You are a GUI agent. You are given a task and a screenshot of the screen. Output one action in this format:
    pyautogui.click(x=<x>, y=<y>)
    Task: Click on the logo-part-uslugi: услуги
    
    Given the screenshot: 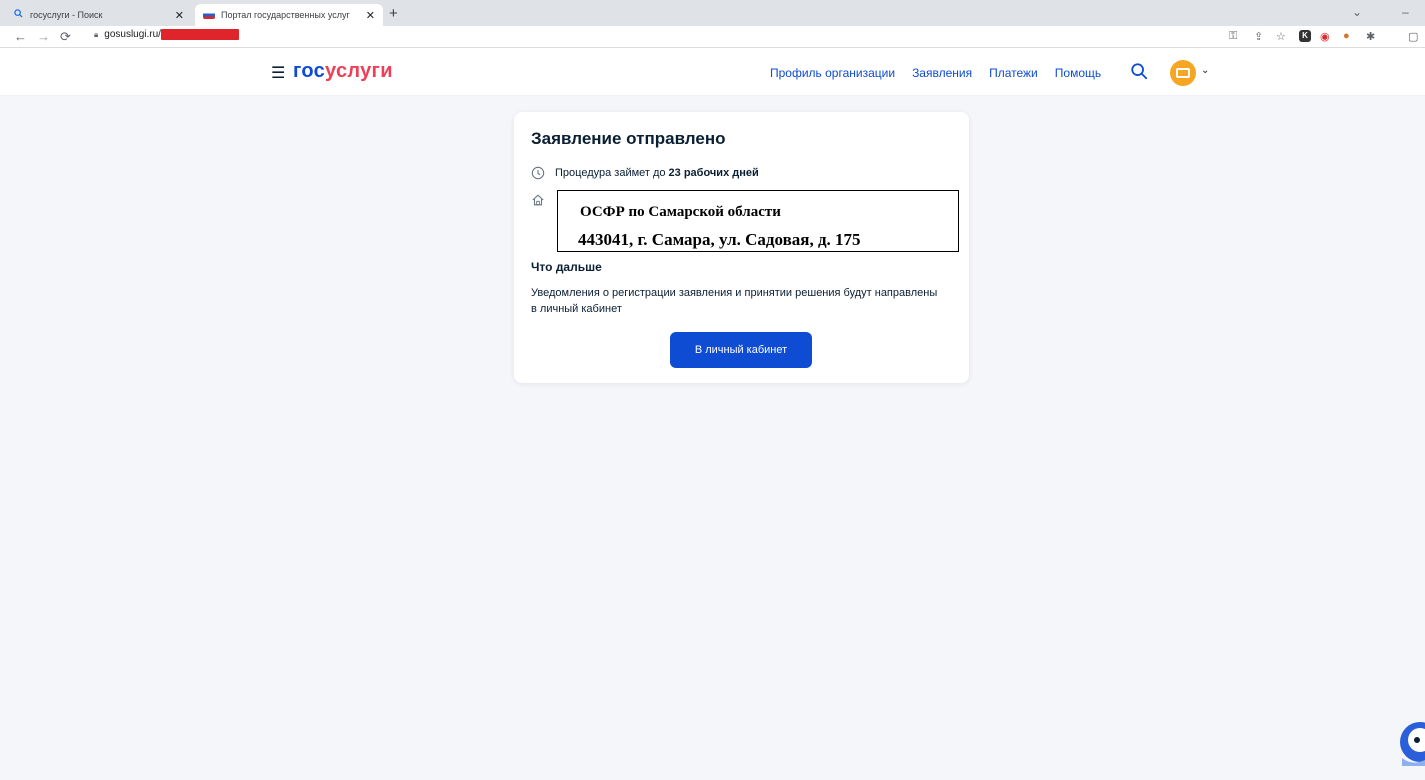 What is the action you would take?
    pyautogui.click(x=359, y=71)
    